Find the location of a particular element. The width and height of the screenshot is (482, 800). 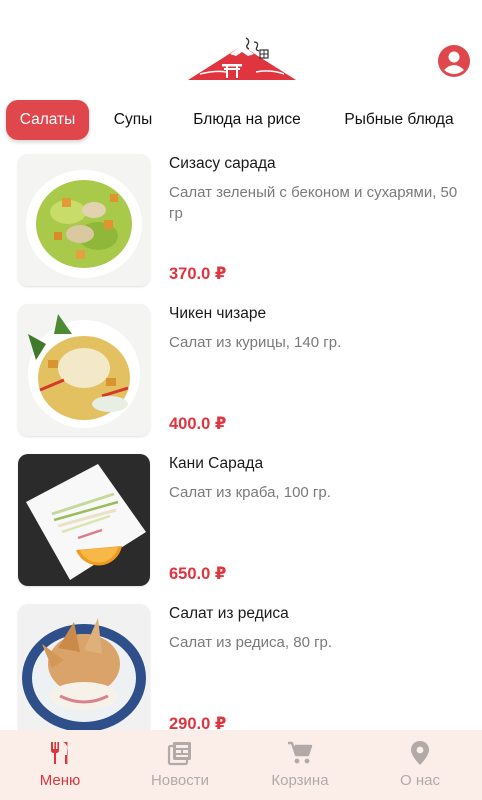

dish-price: 400.0 ₽ is located at coordinates (198, 424).